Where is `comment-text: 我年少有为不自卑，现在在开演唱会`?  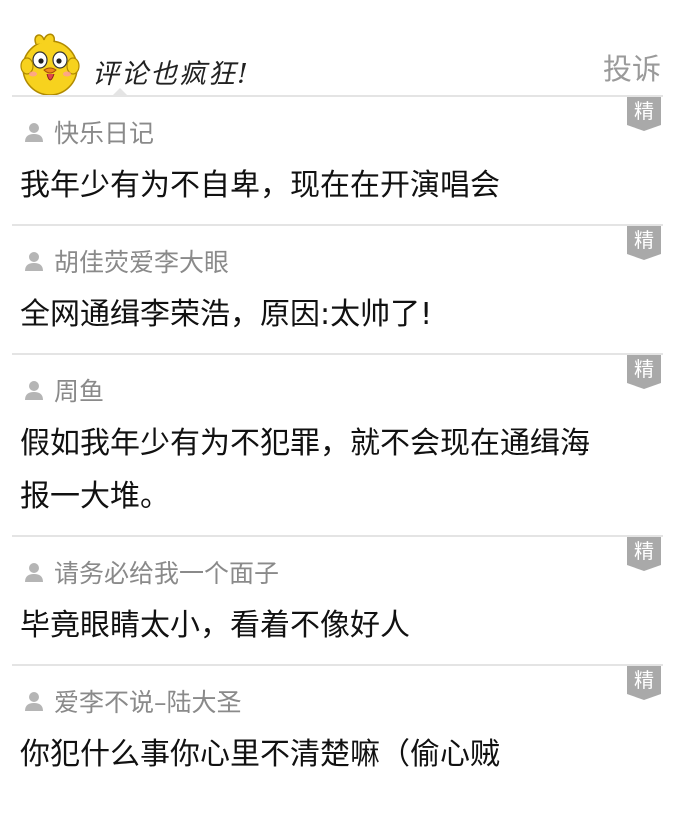 comment-text: 我年少有为不自卑，现在在开演唱会 is located at coordinates (260, 185).